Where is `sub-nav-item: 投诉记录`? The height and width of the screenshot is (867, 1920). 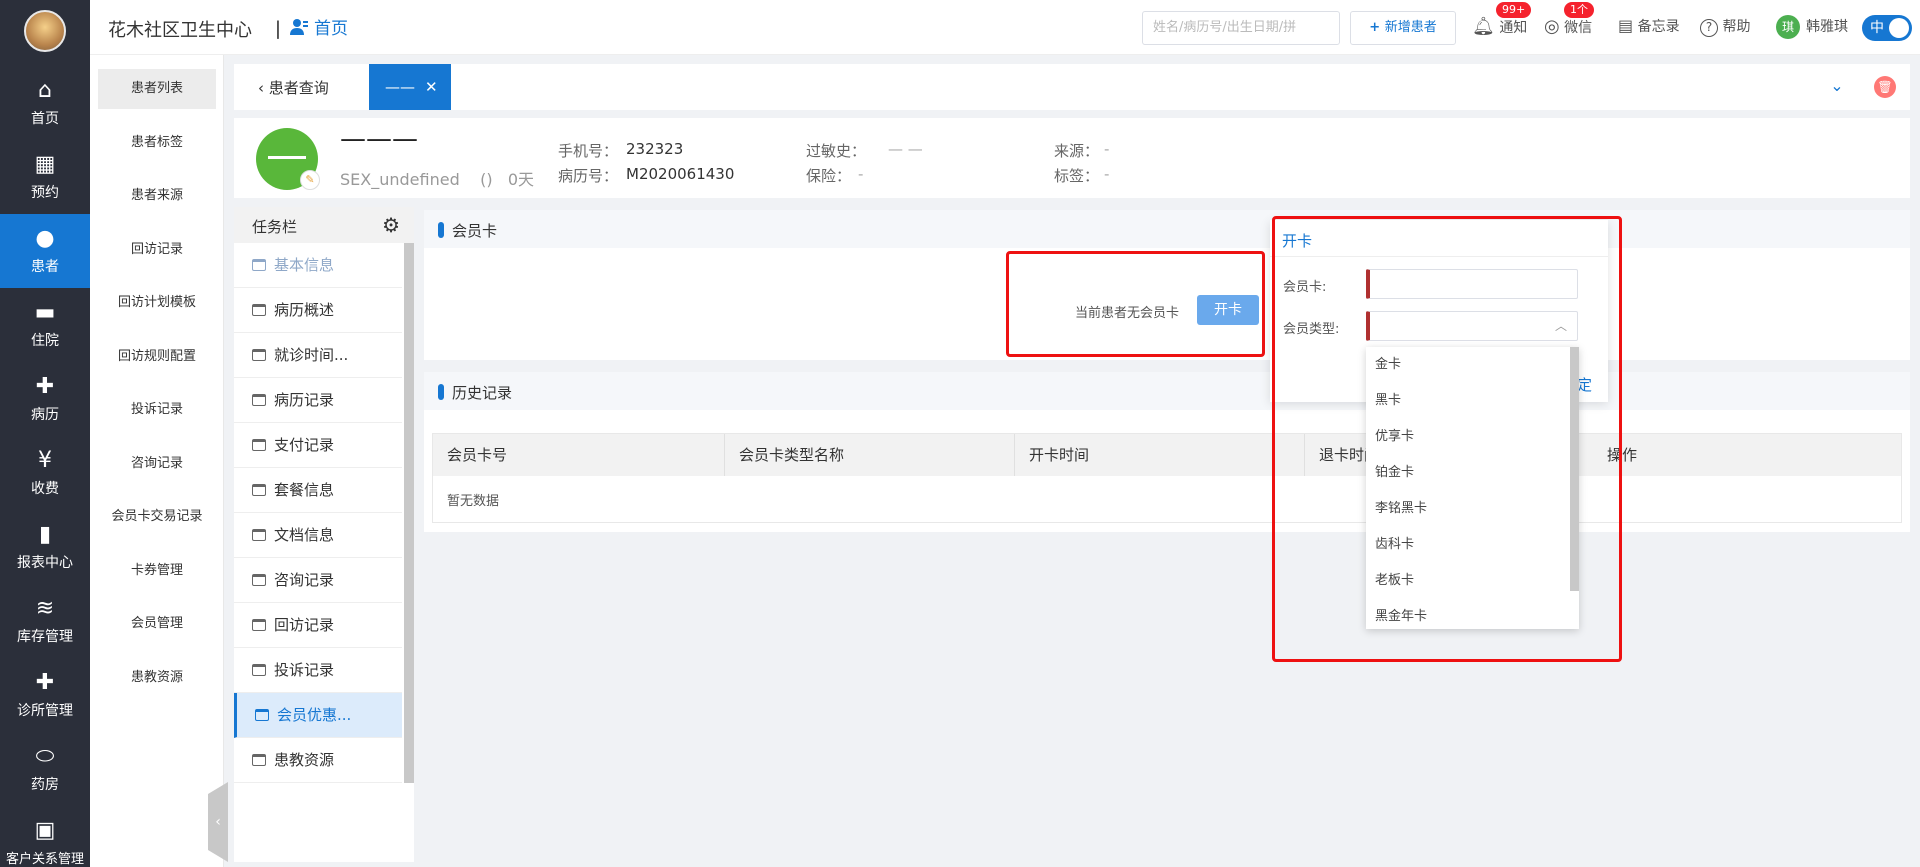 sub-nav-item: 投诉记录 is located at coordinates (157, 410).